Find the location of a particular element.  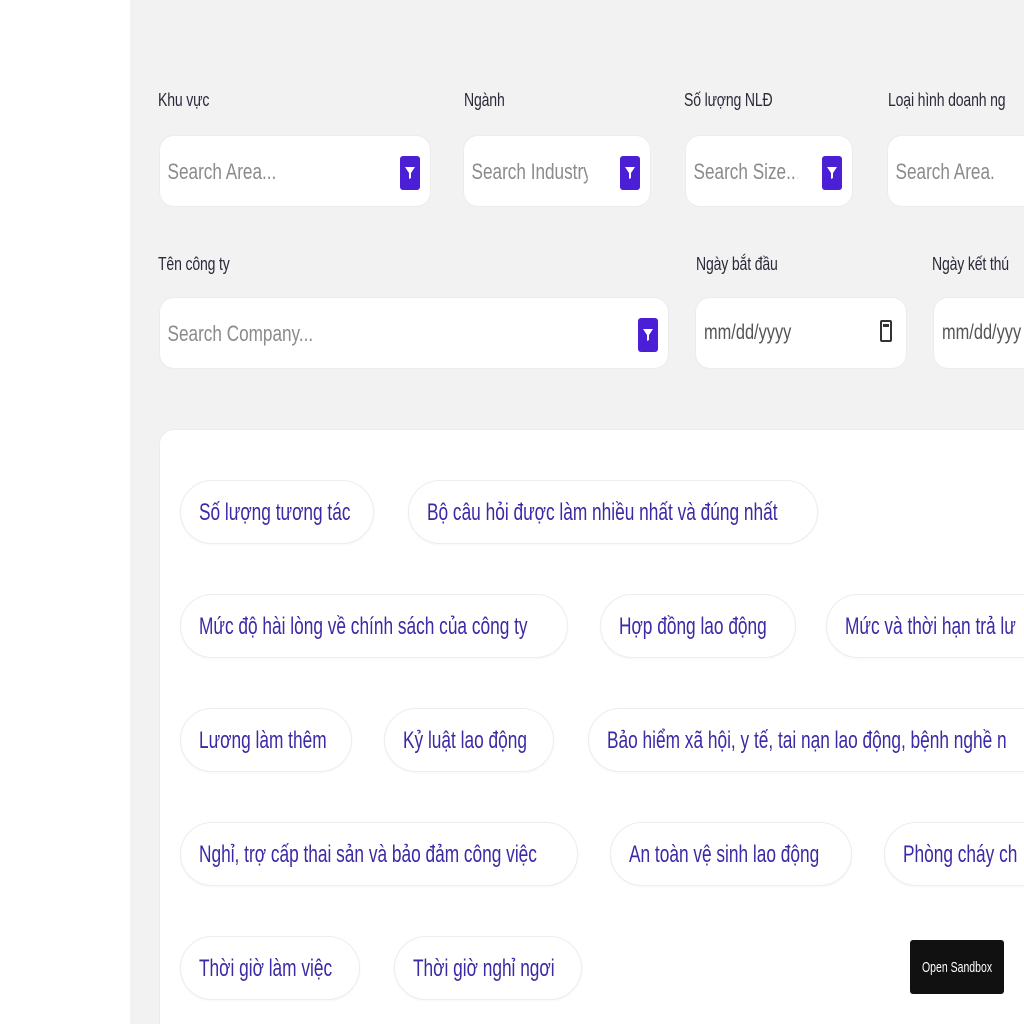

business-type-search-input is located at coordinates (945, 172).